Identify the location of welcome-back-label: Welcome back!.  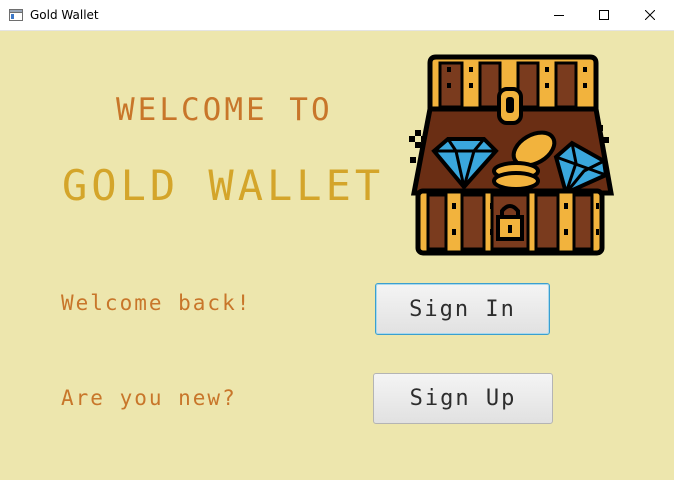
(156, 303).